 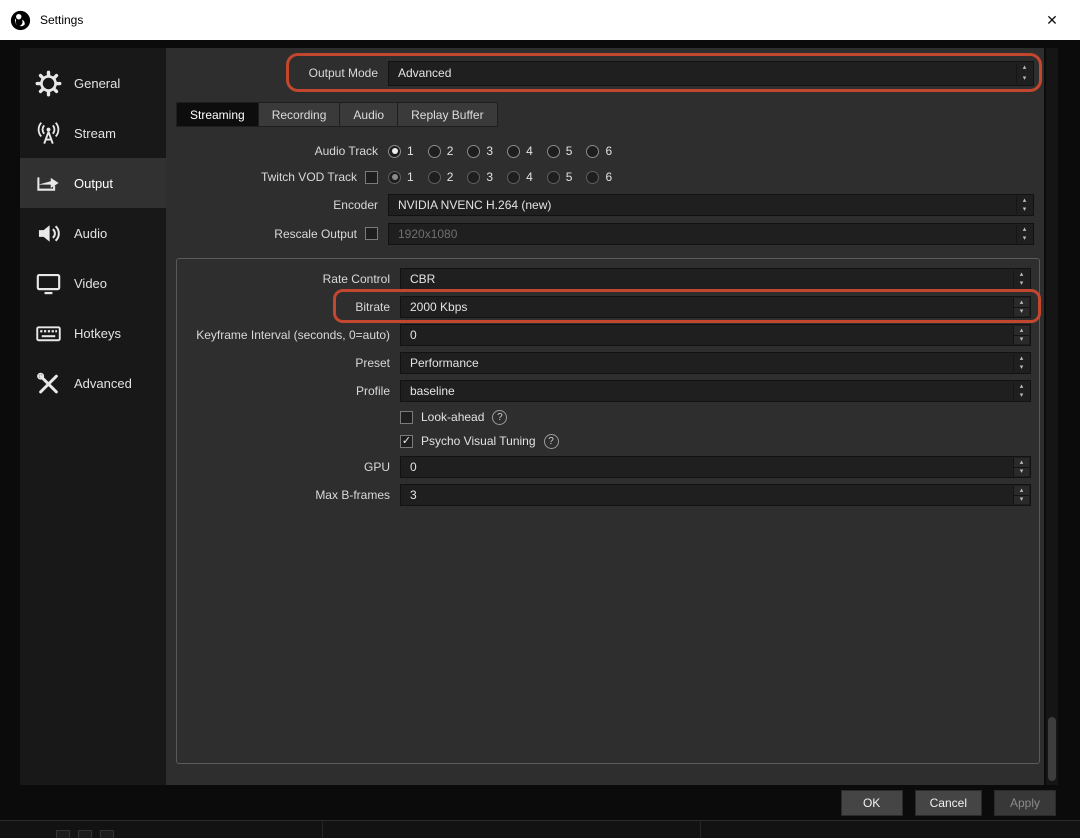 What do you see at coordinates (715, 467) in the screenshot?
I see `gpu-spinbox: 0 ▴ ▾` at bounding box center [715, 467].